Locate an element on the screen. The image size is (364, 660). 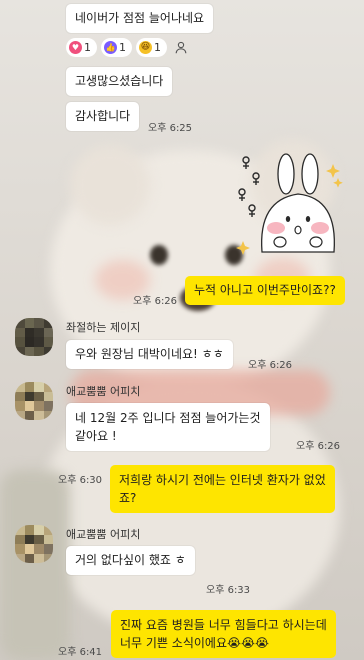
message-bubble: 우와 원장님 대박이네요! ㅎㅎ is located at coordinates (149, 354).